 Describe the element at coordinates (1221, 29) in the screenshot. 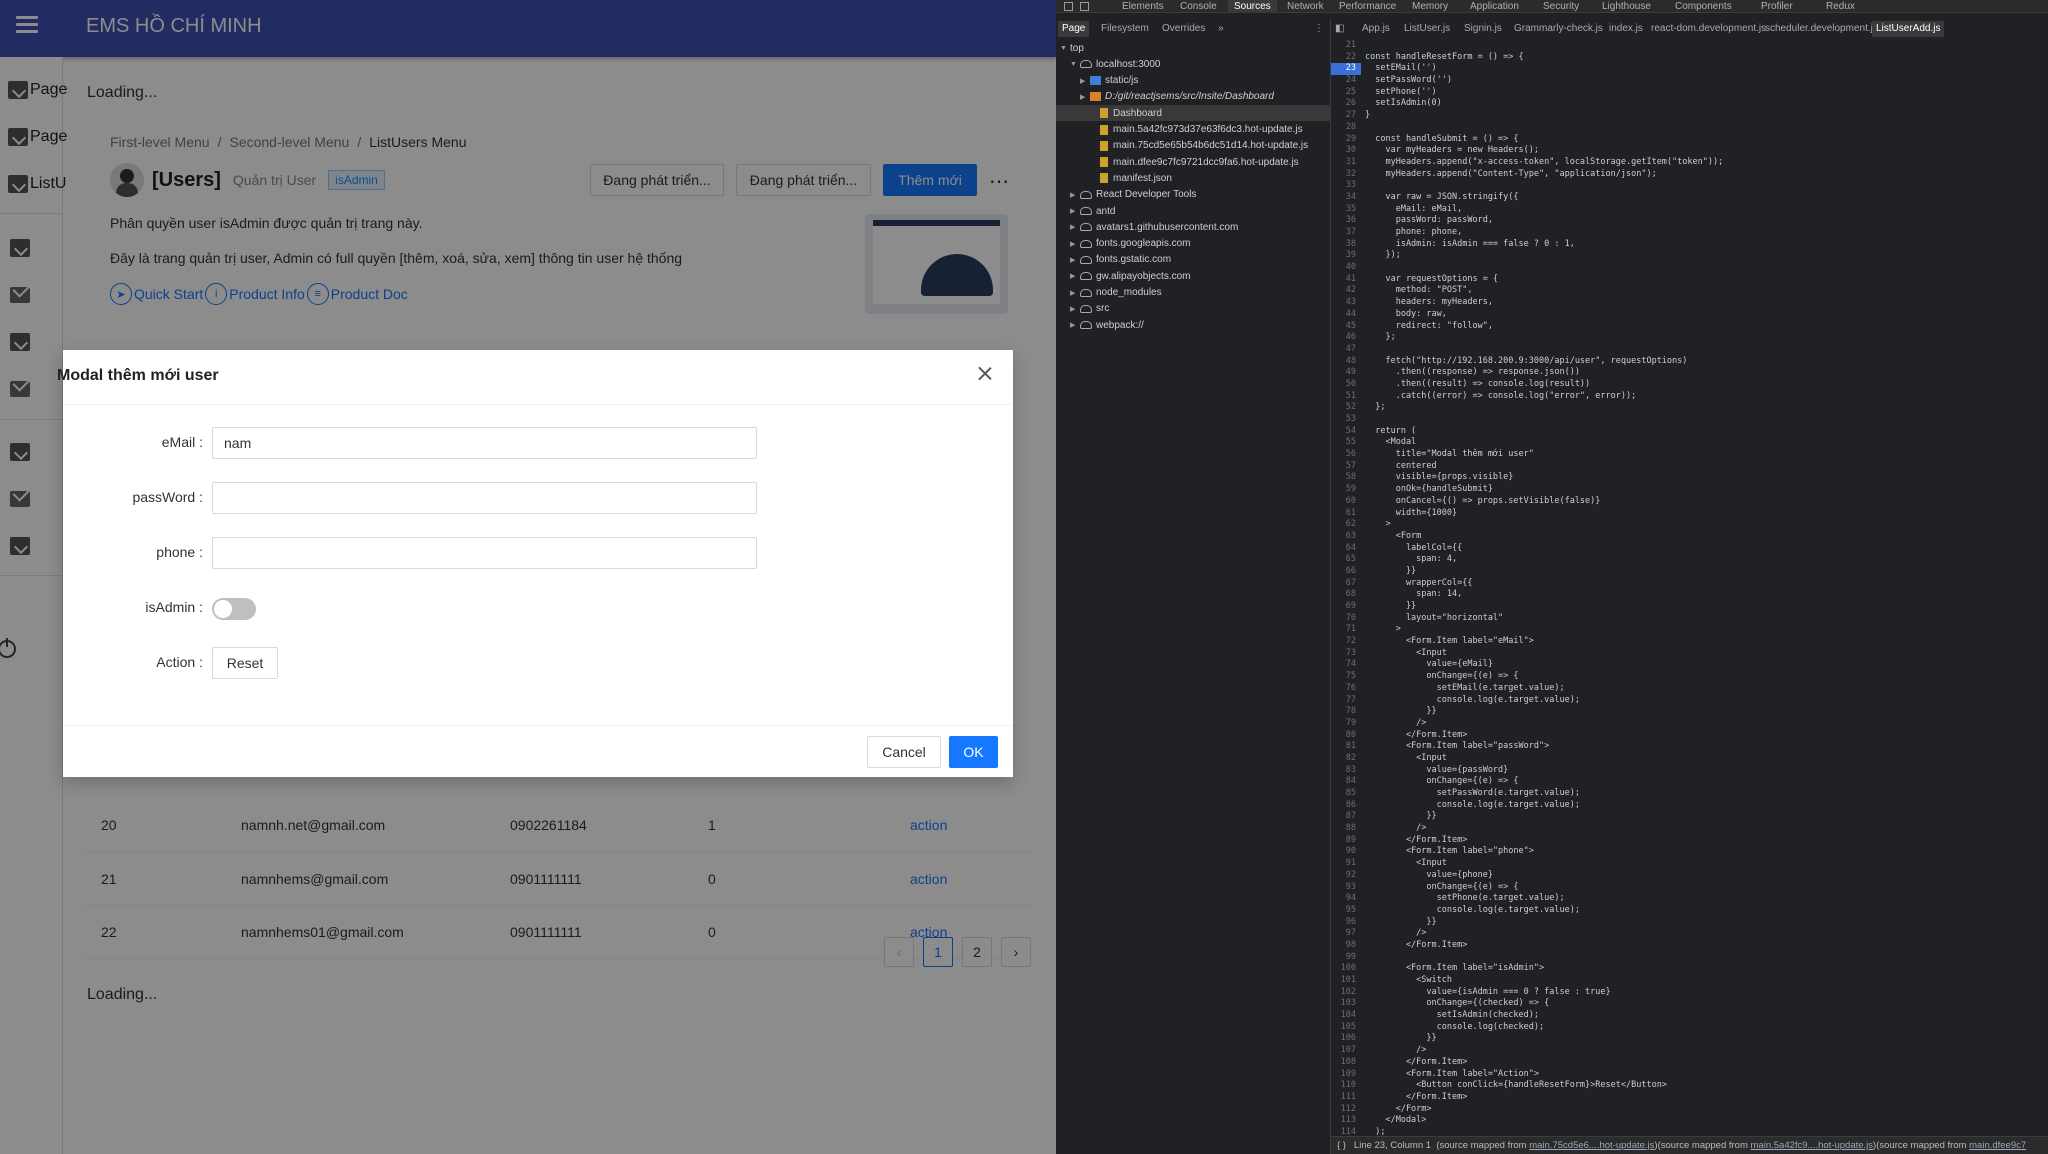

I see `more-tabs-icon: »` at that location.